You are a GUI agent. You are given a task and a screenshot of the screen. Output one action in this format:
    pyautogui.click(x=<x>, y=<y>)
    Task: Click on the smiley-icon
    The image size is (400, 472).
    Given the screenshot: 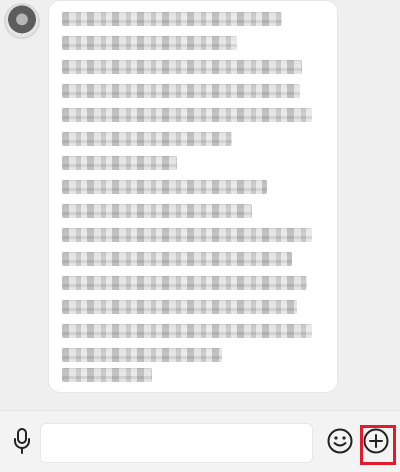 What is the action you would take?
    pyautogui.click(x=340, y=441)
    